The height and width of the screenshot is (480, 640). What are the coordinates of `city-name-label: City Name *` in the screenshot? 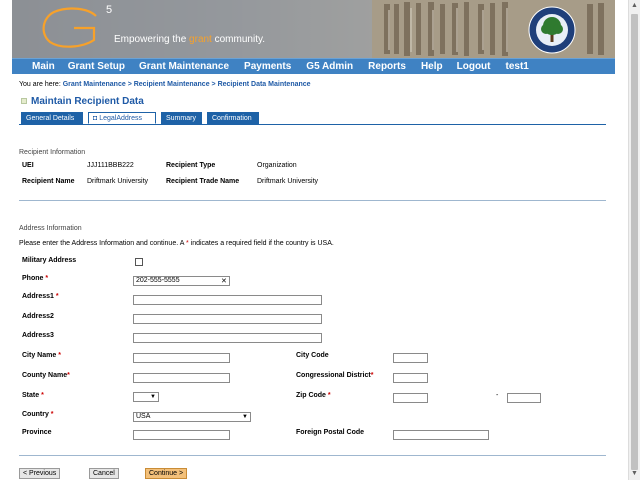 It's located at (41, 355).